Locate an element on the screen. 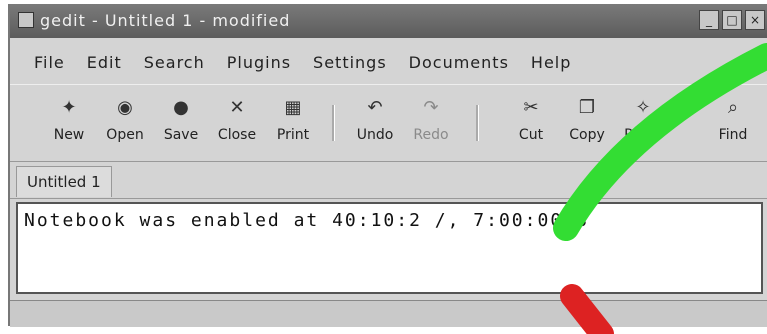 The image size is (767, 334). print-button: ▦ Print is located at coordinates (293, 119).